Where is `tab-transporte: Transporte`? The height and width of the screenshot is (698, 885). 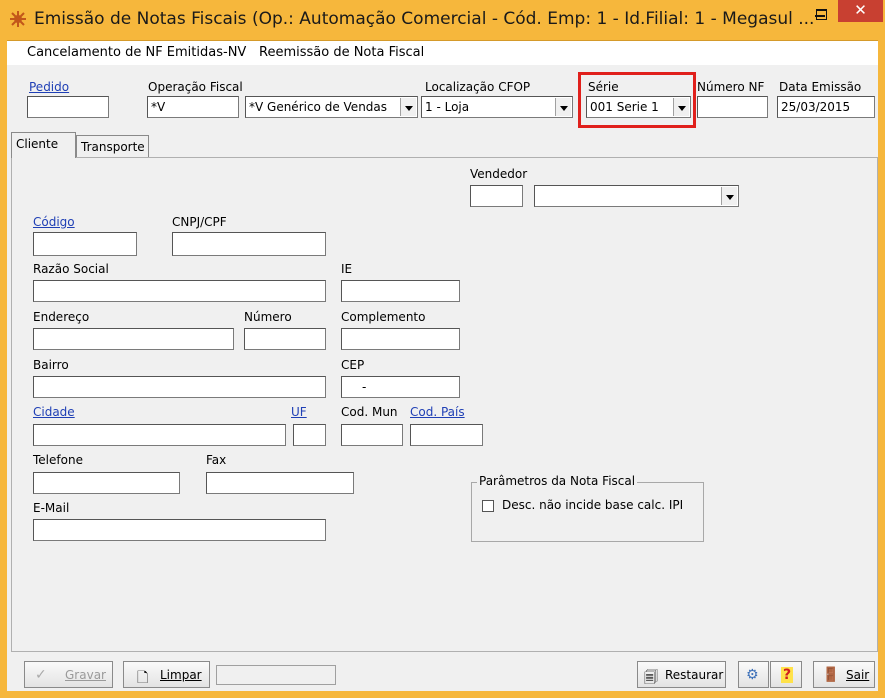 tab-transporte: Transporte is located at coordinates (112, 146).